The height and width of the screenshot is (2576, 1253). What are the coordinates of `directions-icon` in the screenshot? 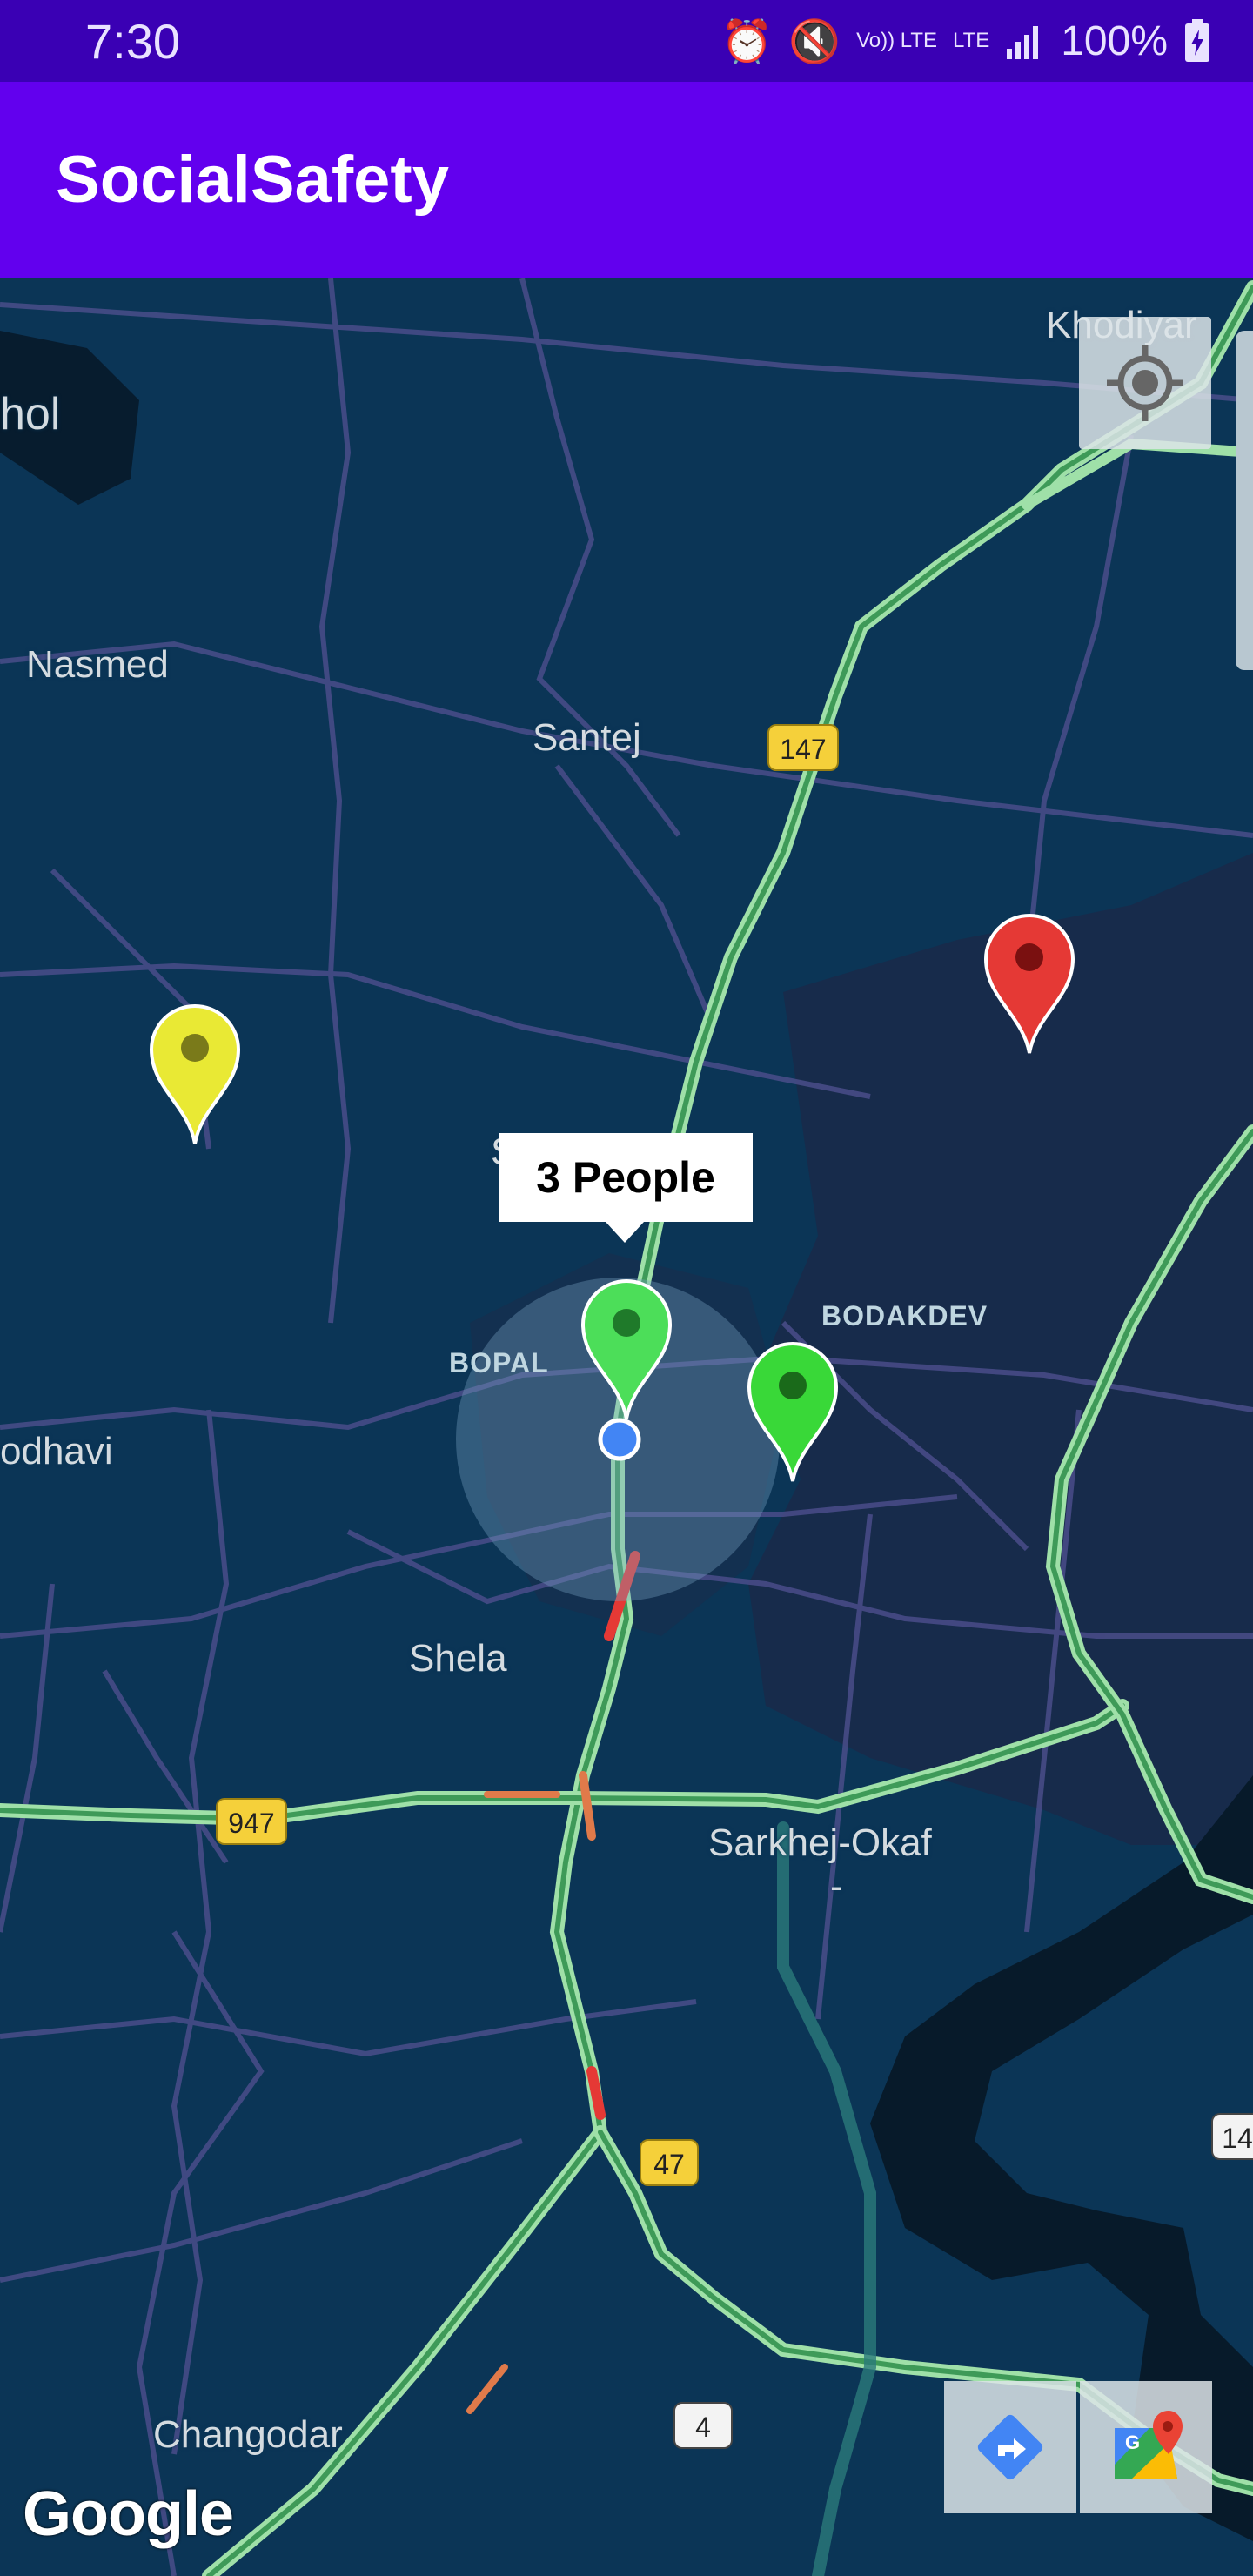 It's located at (1010, 2447).